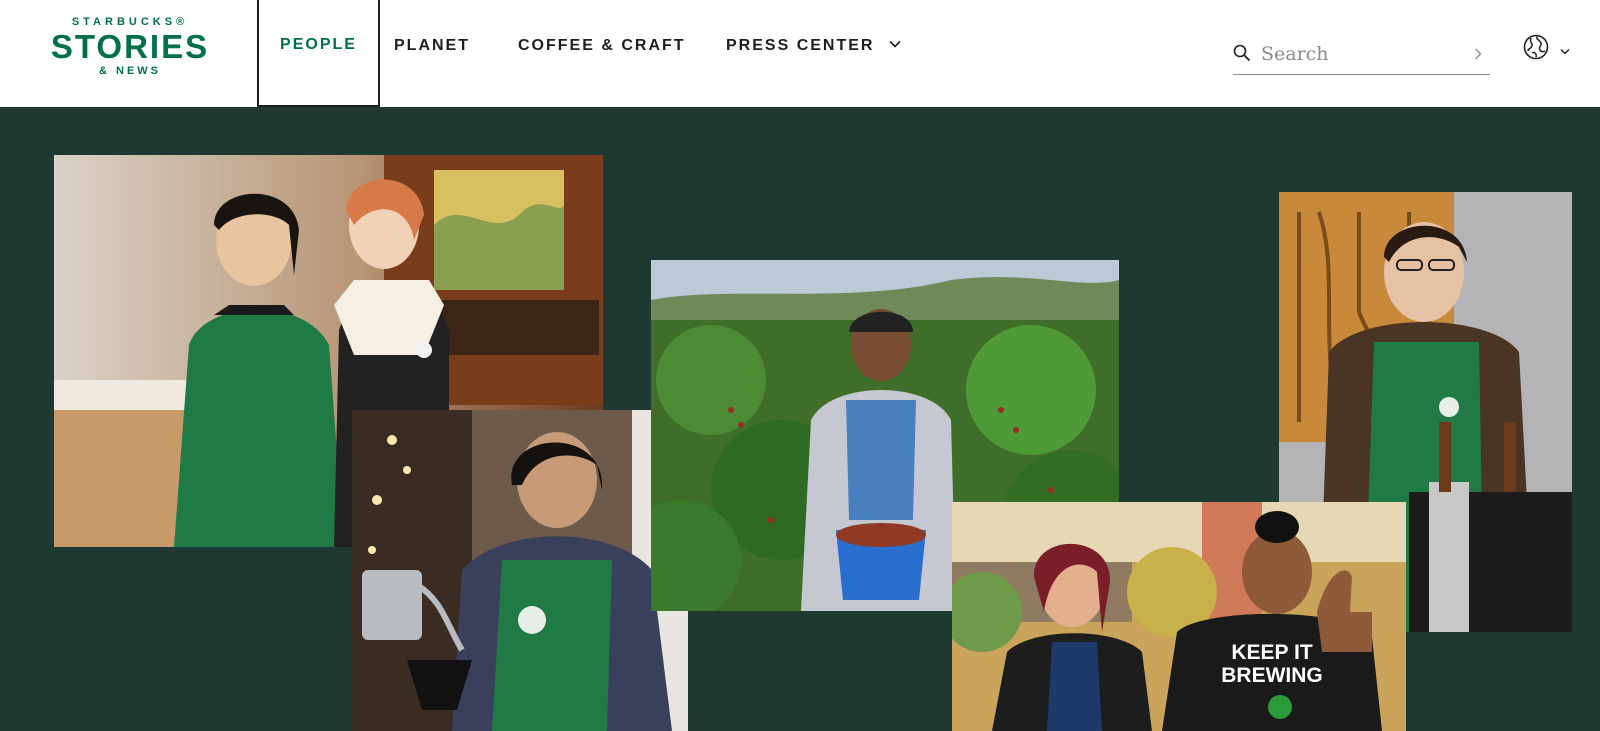 This screenshot has height=731, width=1600. Describe the element at coordinates (1272, 675) in the screenshot. I see `svg-text: BREWING` at that location.